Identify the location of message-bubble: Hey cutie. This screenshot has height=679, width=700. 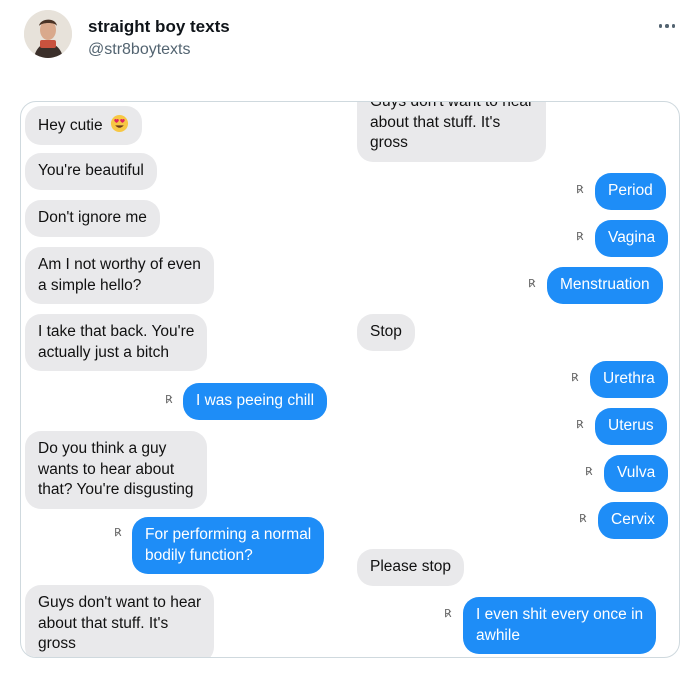
(83, 125).